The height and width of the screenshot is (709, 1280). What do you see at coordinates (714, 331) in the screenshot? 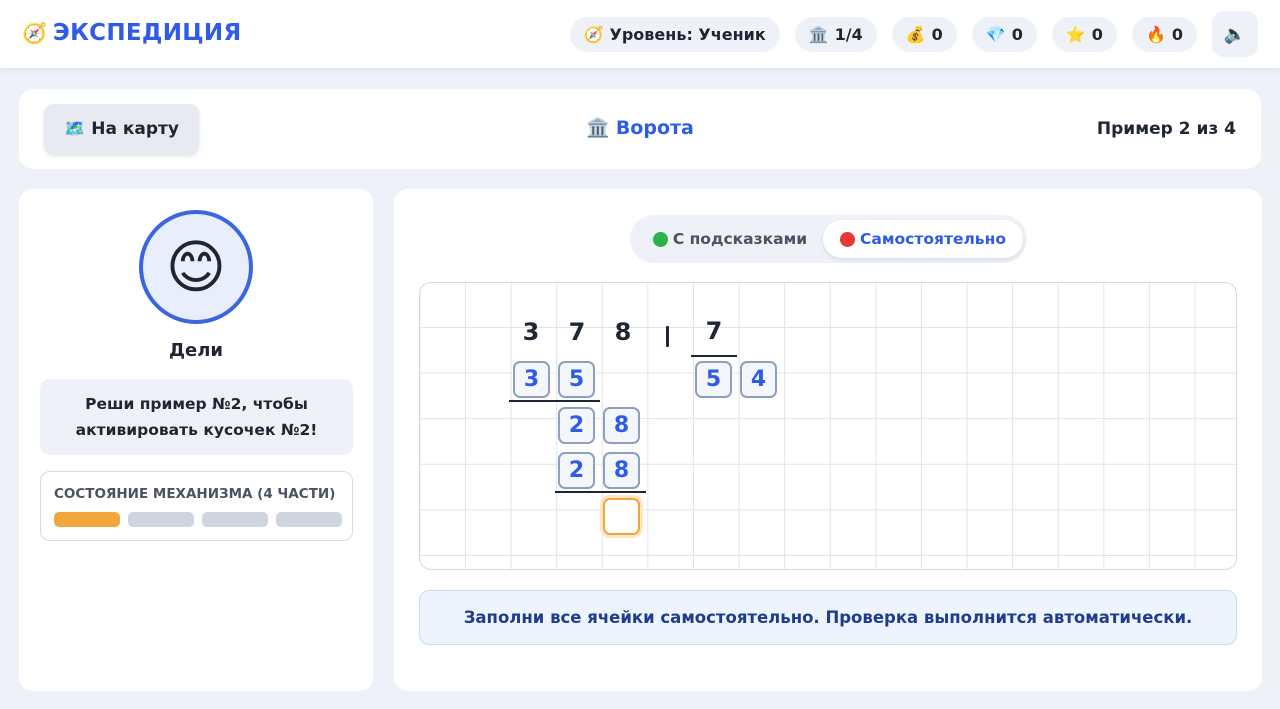
I see `divisor-digit: 7` at bounding box center [714, 331].